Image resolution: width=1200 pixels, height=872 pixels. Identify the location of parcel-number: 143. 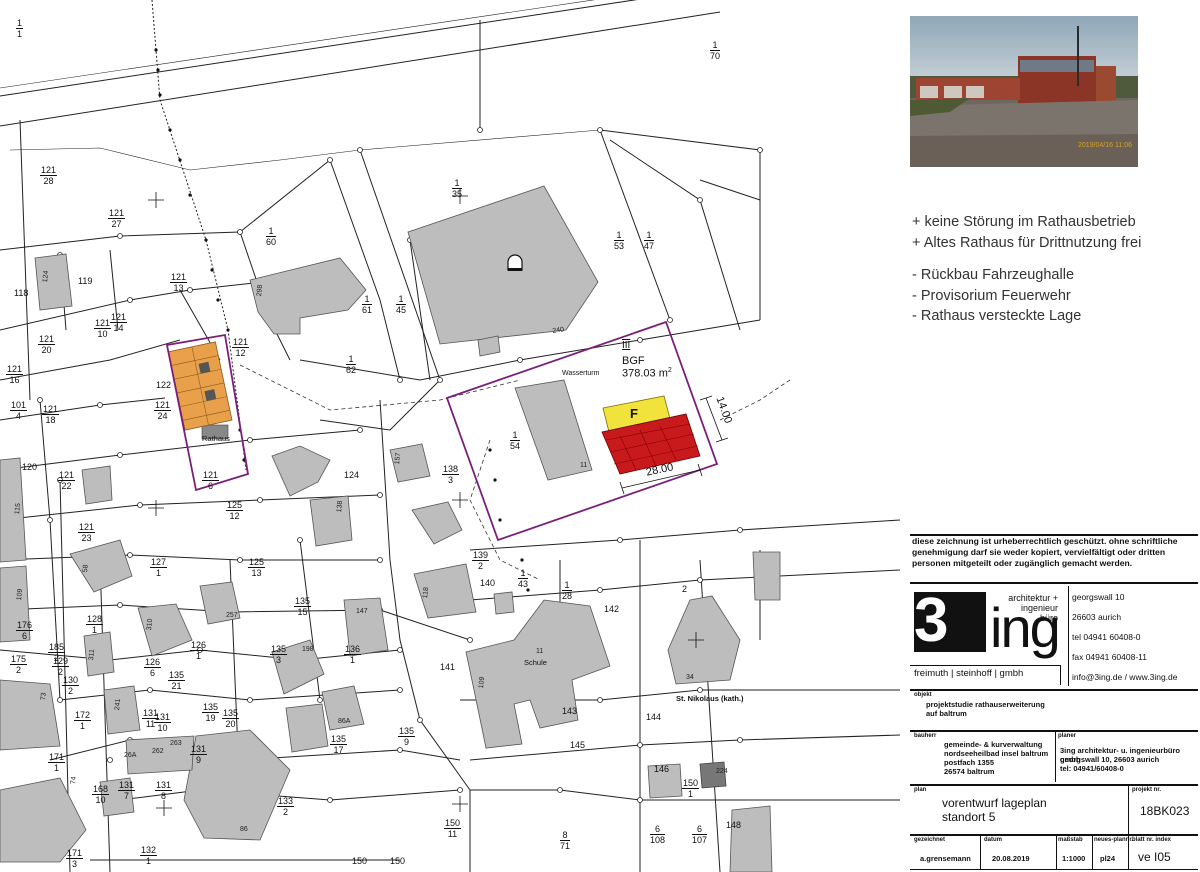
(570, 711).